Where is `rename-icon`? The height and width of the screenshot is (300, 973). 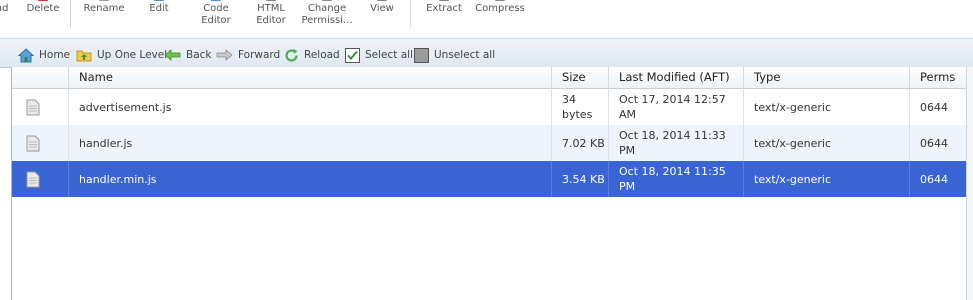 rename-icon is located at coordinates (104, 0).